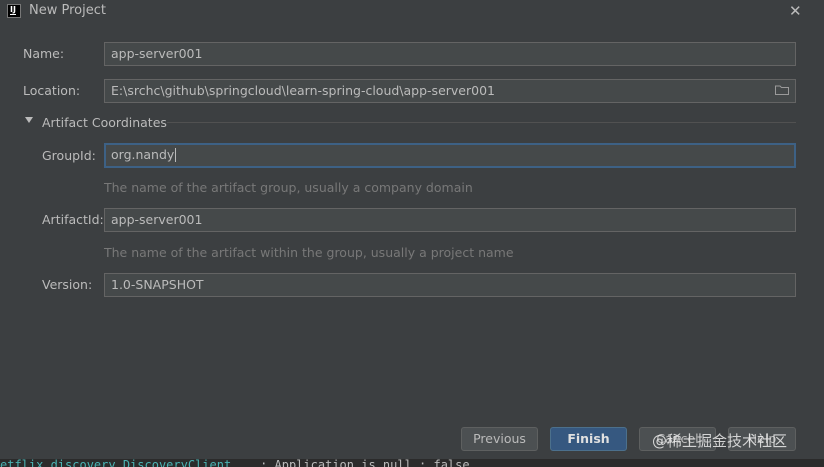 This screenshot has width=824, height=467. What do you see at coordinates (157, 284) in the screenshot?
I see `version-value: 1.0-SNAPSHOT` at bounding box center [157, 284].